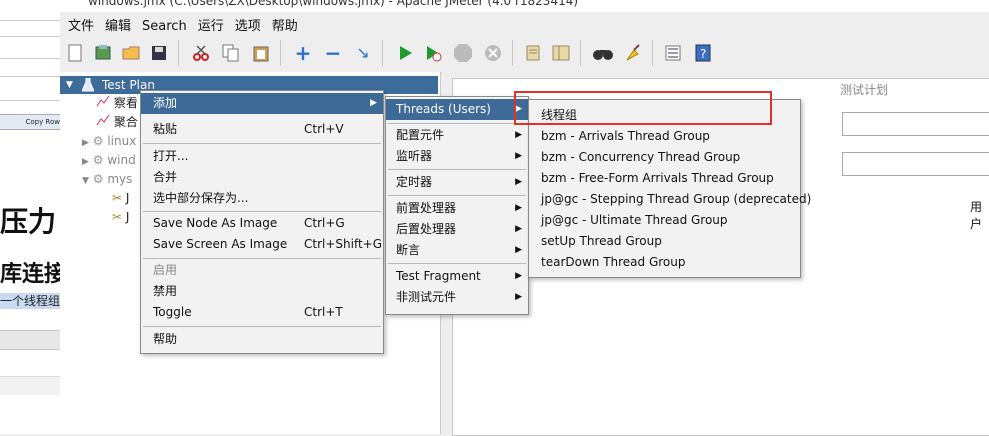 This screenshot has width=989, height=436. What do you see at coordinates (262, 103) in the screenshot?
I see `menu-item-add: 添加 ▶` at bounding box center [262, 103].